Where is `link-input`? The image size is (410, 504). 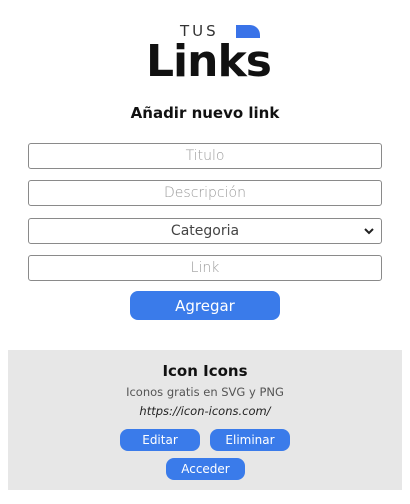
link-input is located at coordinates (205, 268).